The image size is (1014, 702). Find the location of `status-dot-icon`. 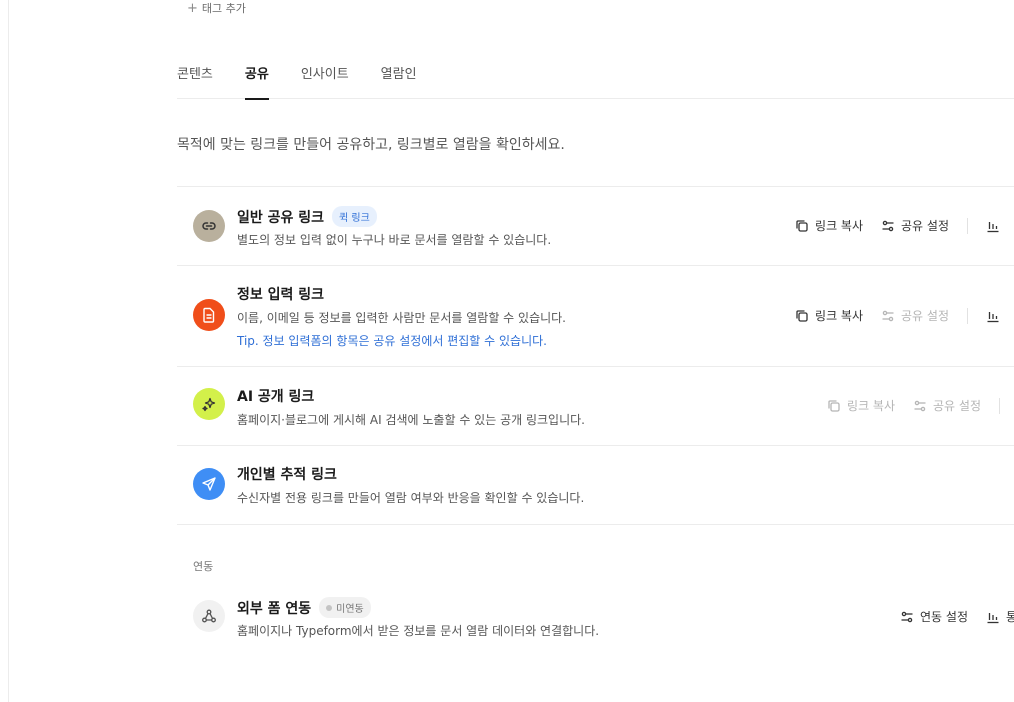

status-dot-icon is located at coordinates (329, 607).